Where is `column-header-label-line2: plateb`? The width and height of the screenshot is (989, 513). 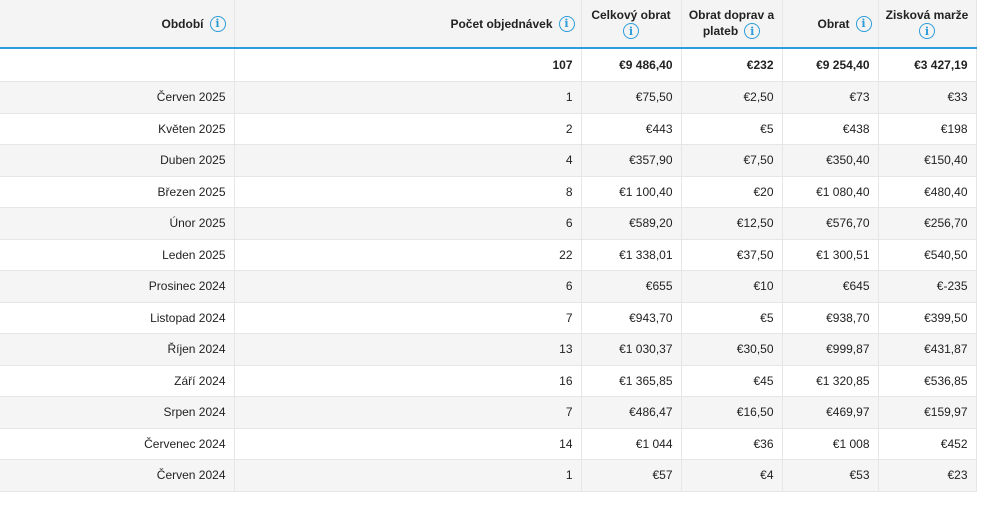
column-header-label-line2: plateb is located at coordinates (720, 31).